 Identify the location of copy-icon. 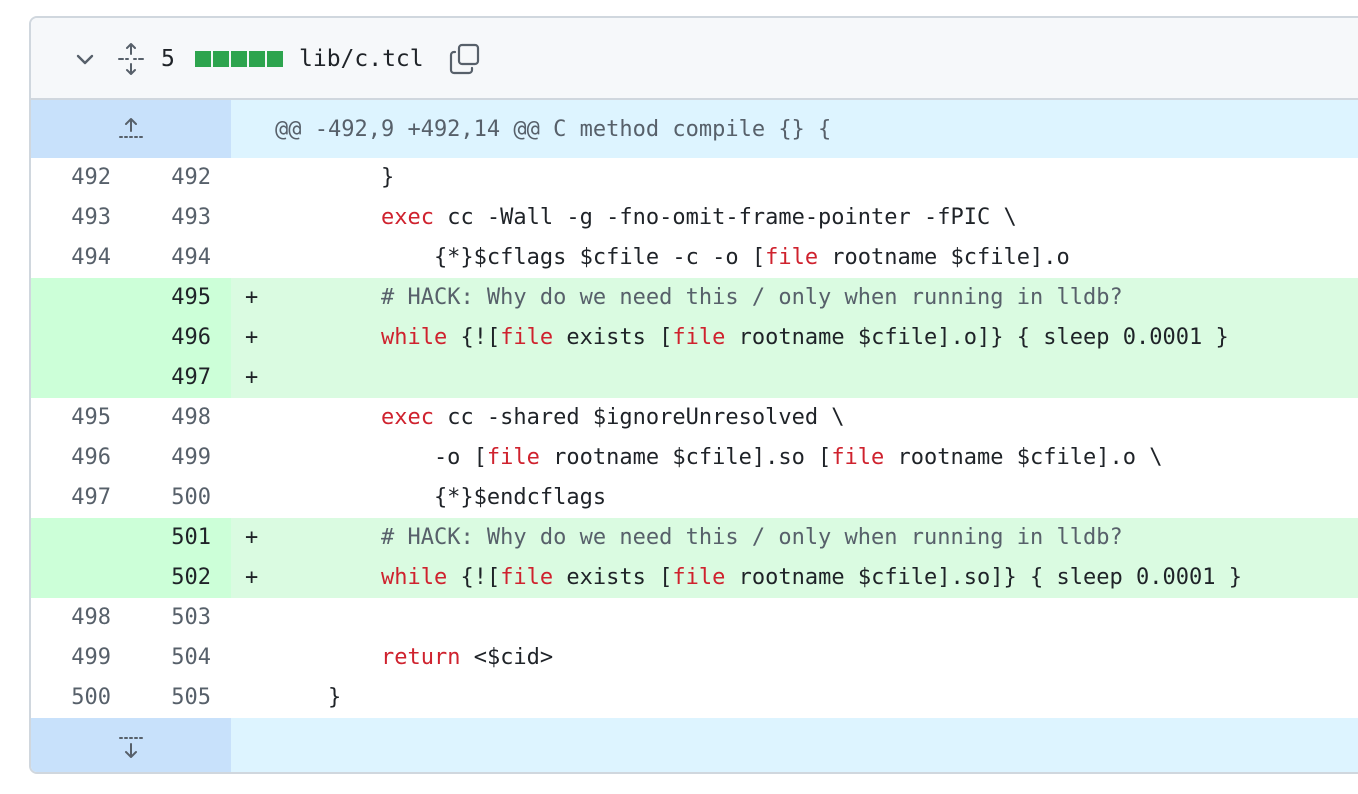
(465, 59).